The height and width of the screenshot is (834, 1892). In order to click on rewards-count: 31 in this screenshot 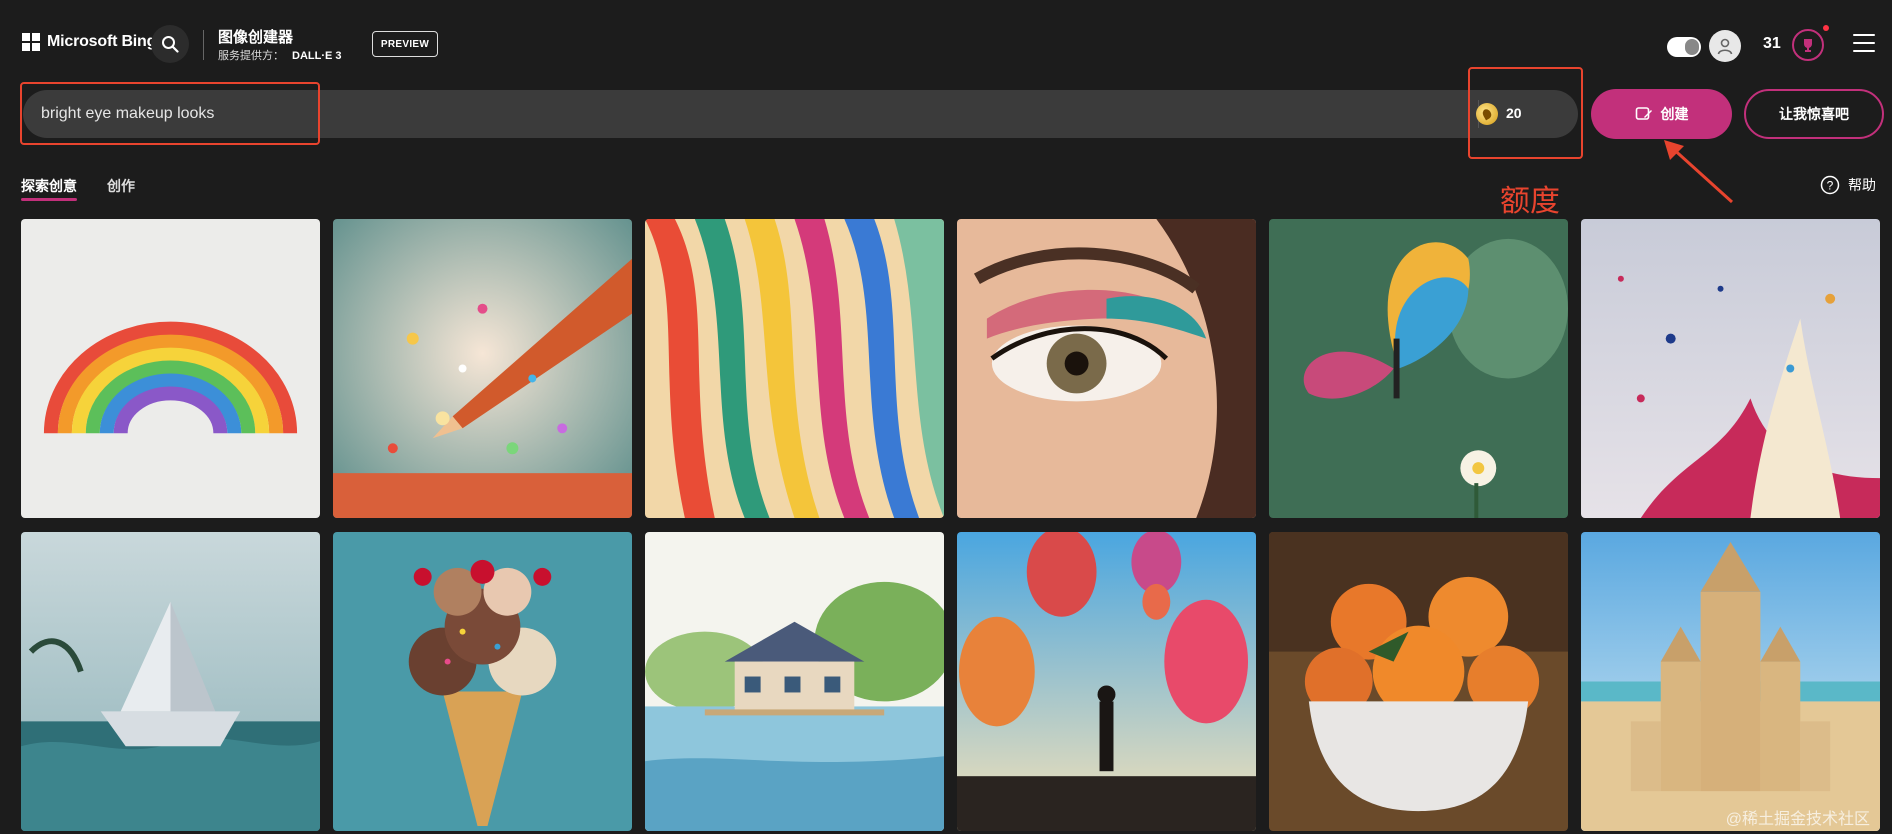, I will do `click(1772, 43)`.